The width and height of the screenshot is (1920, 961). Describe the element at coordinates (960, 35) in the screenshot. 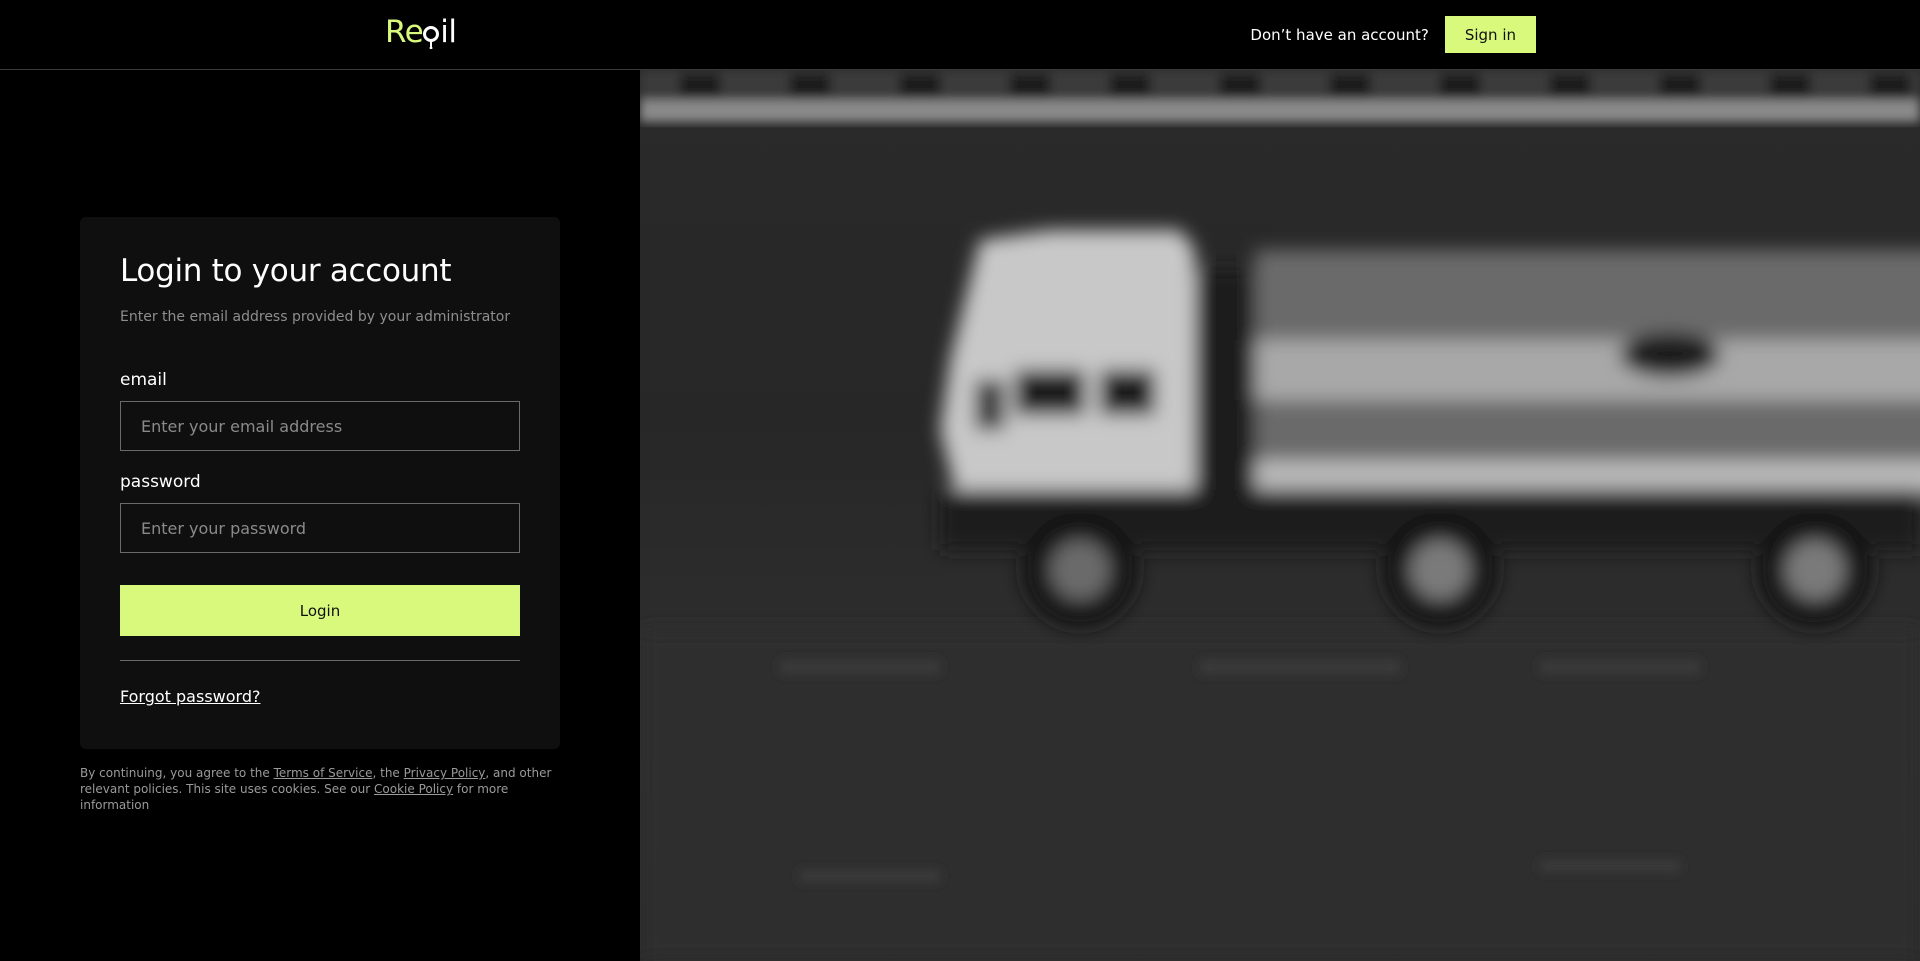

I see `top-header: Re il Don’t have an account? Sign in` at that location.